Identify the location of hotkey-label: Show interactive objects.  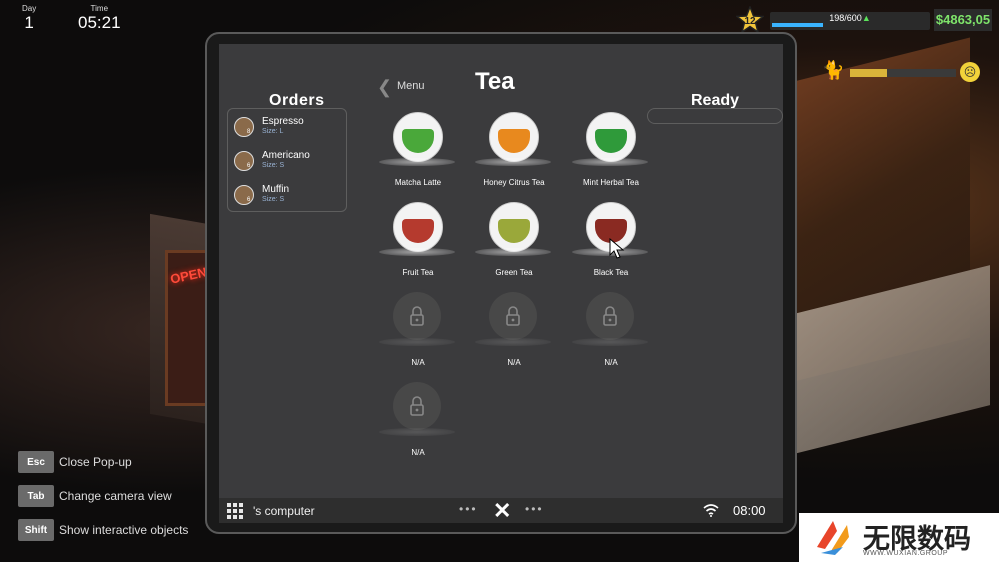
(124, 530).